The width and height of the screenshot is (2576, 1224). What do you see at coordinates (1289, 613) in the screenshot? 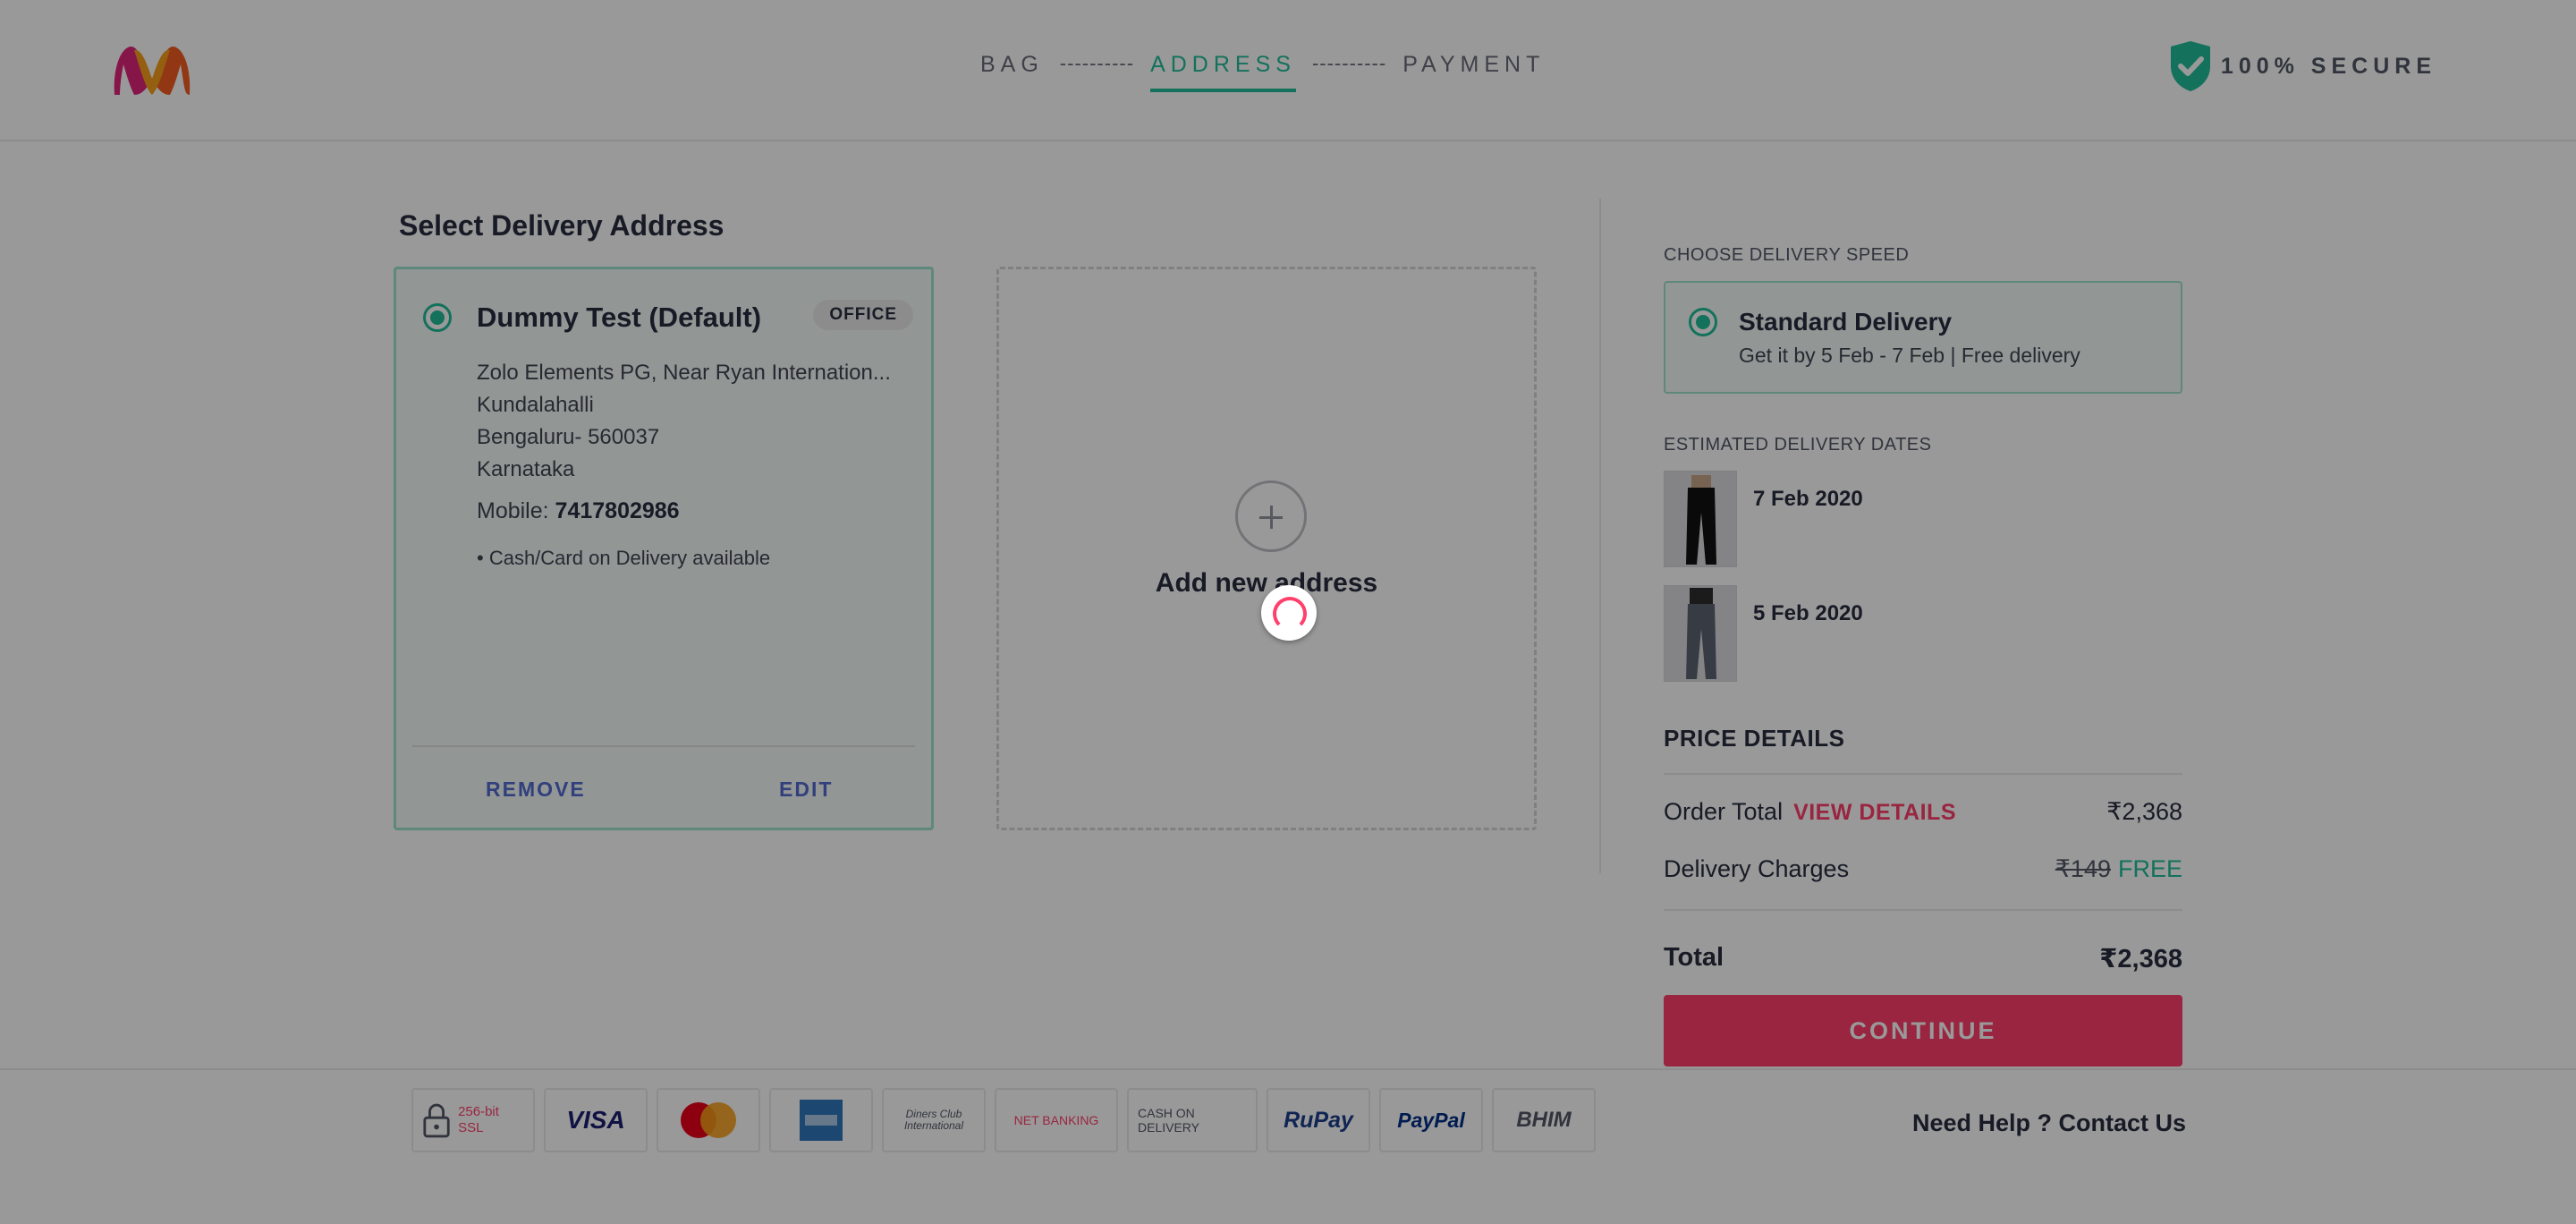
I see `loading-spinner-icon` at bounding box center [1289, 613].